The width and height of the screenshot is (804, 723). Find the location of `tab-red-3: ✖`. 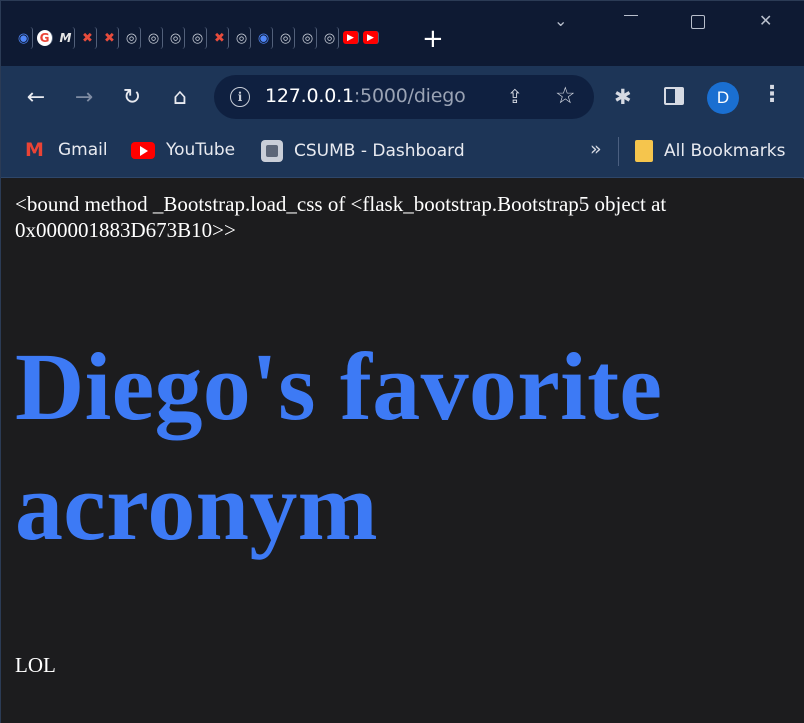

tab-red-3: ✖ is located at coordinates (220, 38).